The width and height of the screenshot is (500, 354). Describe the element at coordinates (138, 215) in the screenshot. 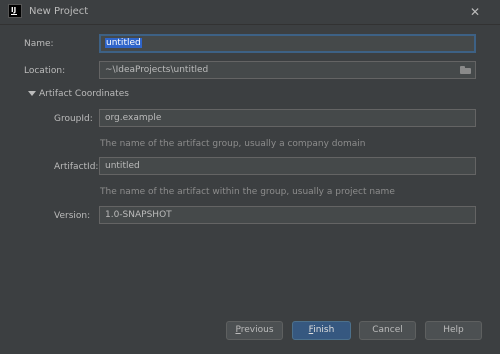

I see `version-value: 1.0-SNAPSHOT` at that location.